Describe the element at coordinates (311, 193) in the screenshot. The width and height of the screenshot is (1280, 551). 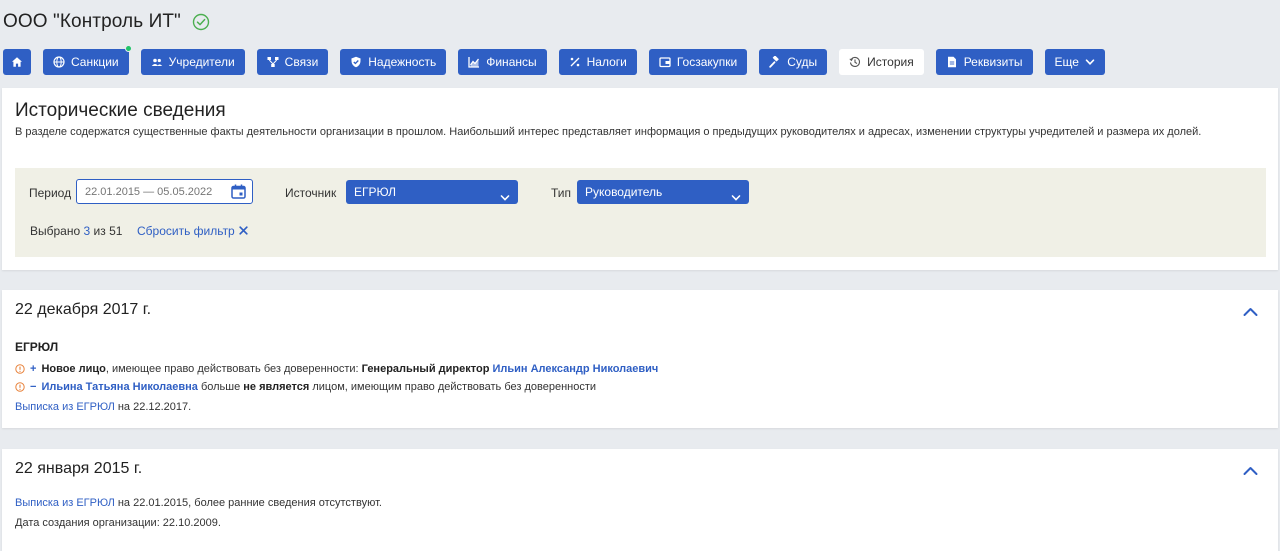
I see `source-label: Источник` at that location.